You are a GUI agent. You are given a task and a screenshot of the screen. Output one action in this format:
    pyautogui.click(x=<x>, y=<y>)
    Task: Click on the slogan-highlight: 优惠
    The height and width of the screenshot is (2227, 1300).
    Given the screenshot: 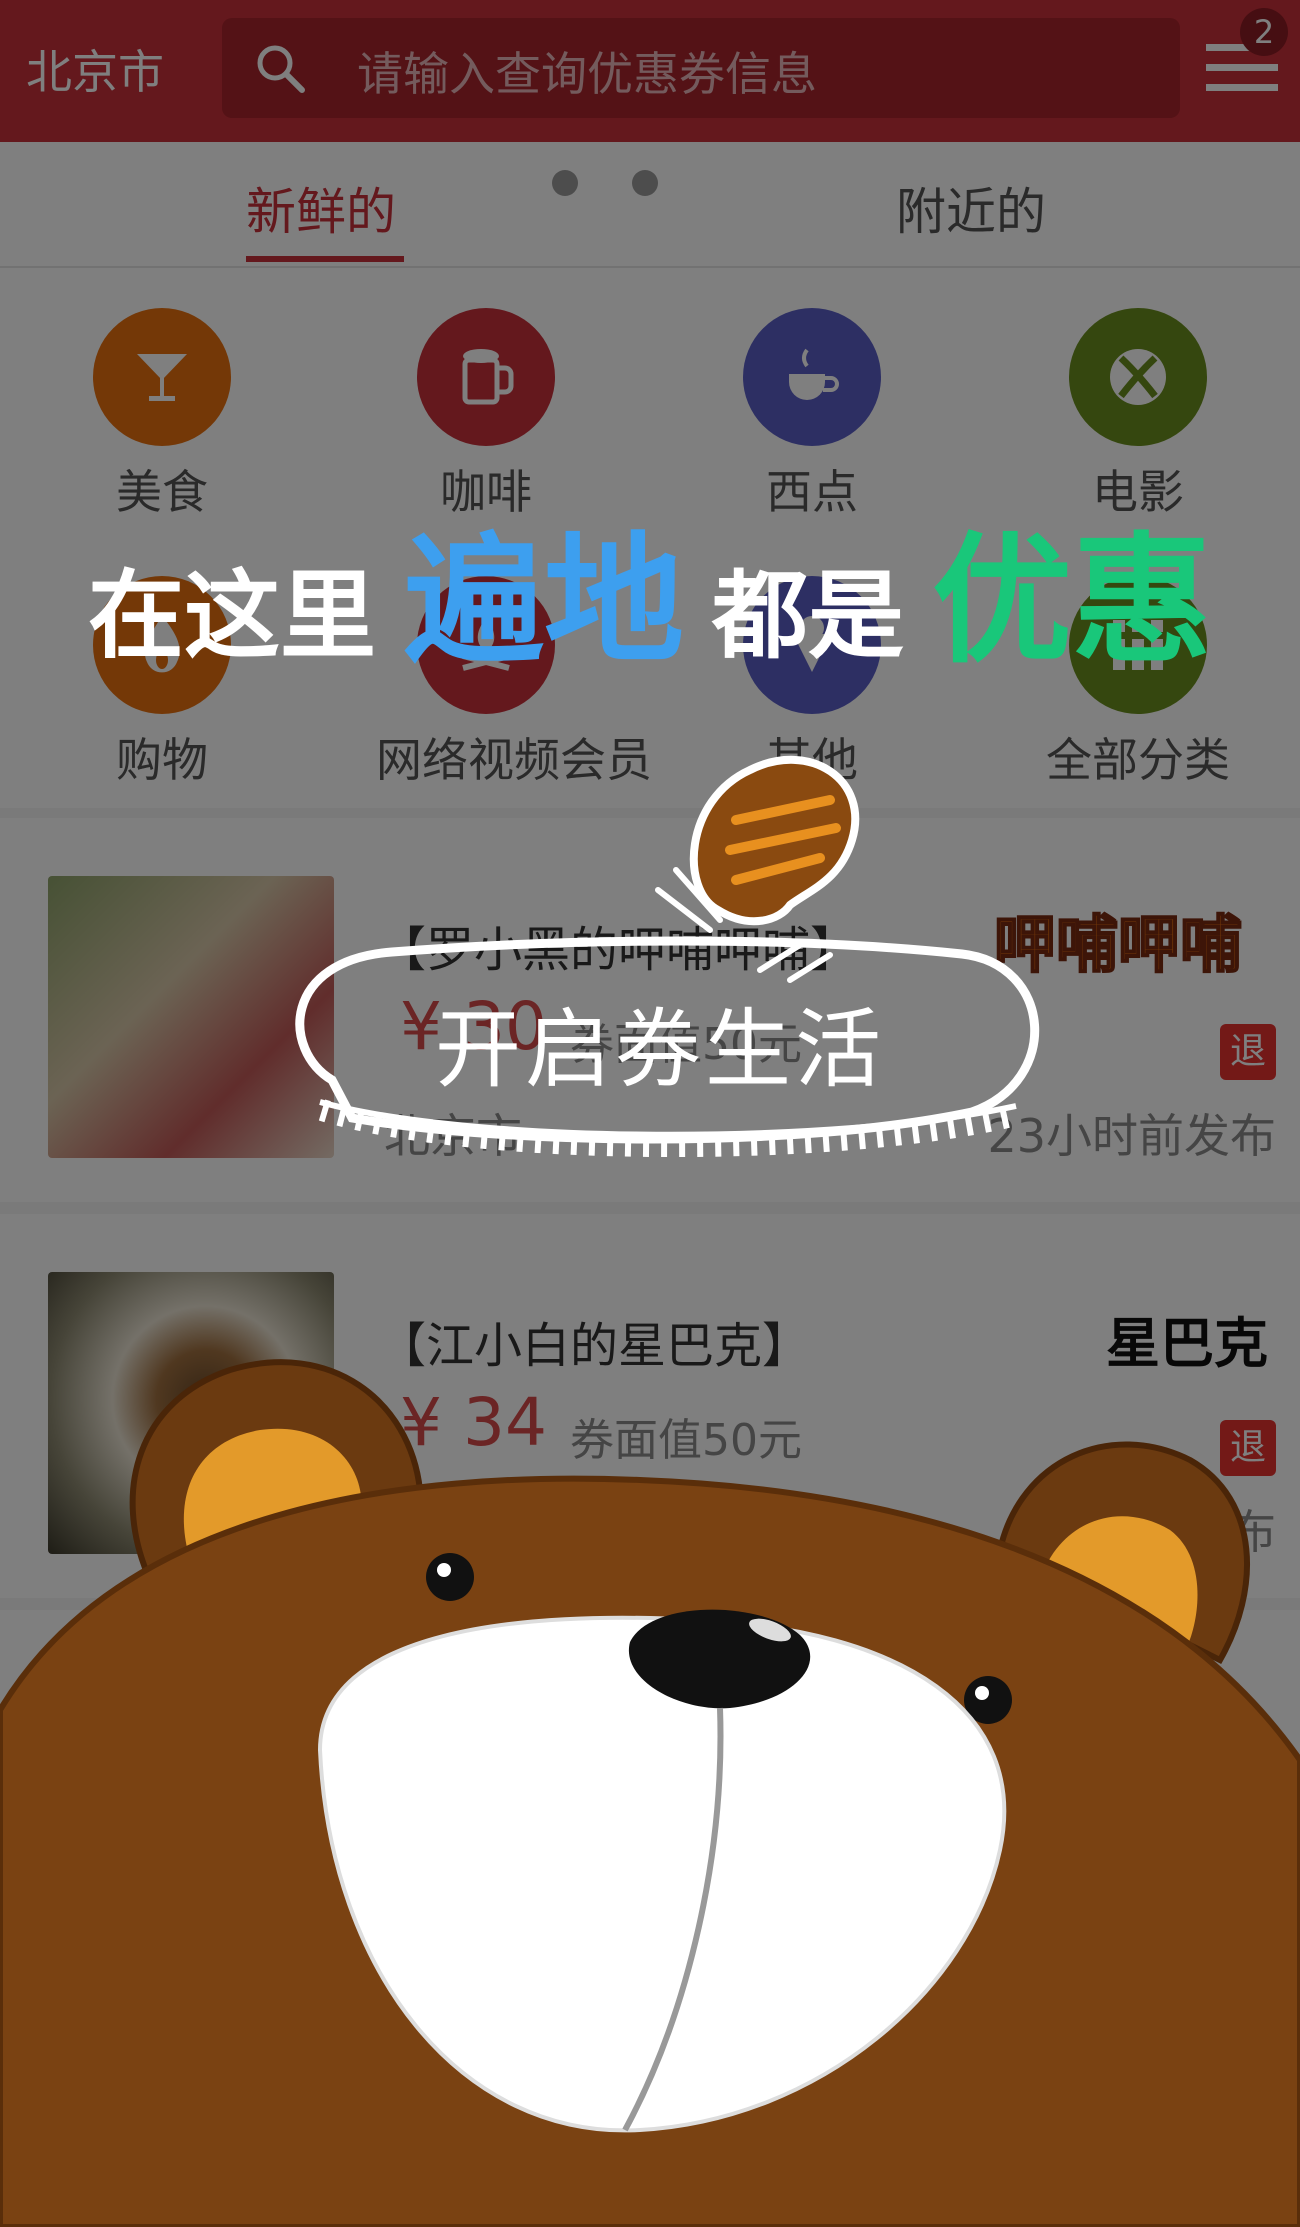 What is the action you would take?
    pyautogui.click(x=1072, y=601)
    